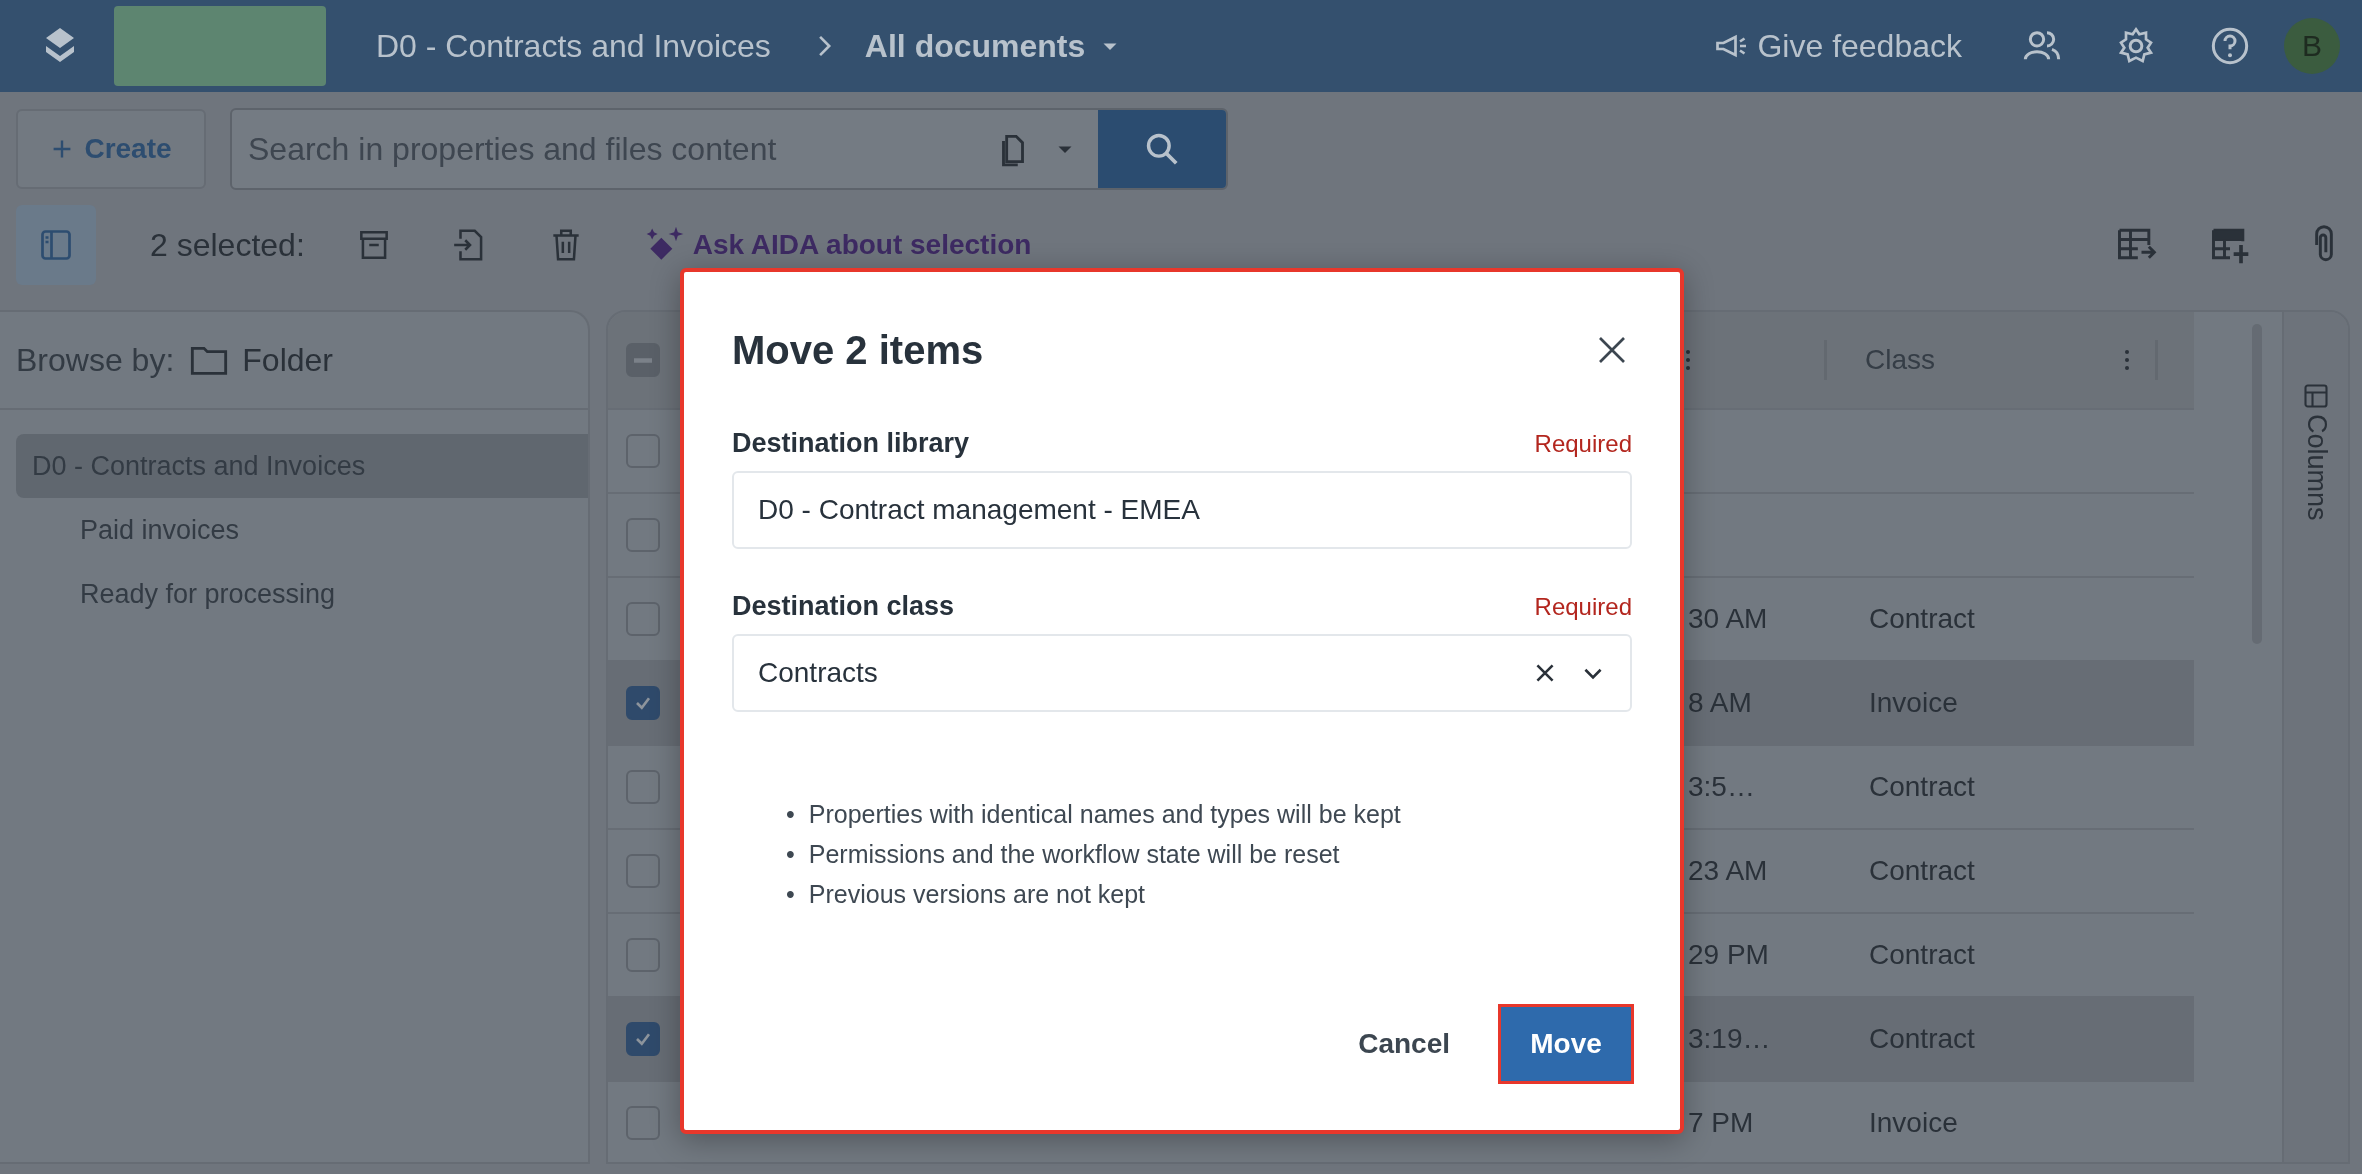 The width and height of the screenshot is (2362, 1174). Describe the element at coordinates (1728, 870) in the screenshot. I see `date-cell: 23 AM` at that location.